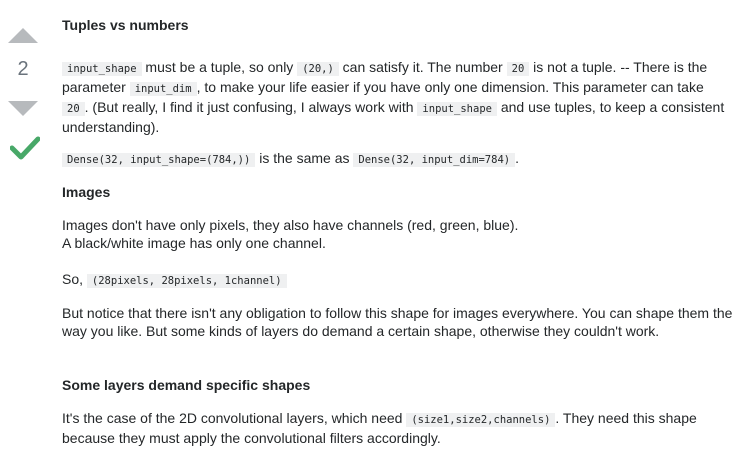  I want to click on paragraph-text: is the same as, so click(304, 158).